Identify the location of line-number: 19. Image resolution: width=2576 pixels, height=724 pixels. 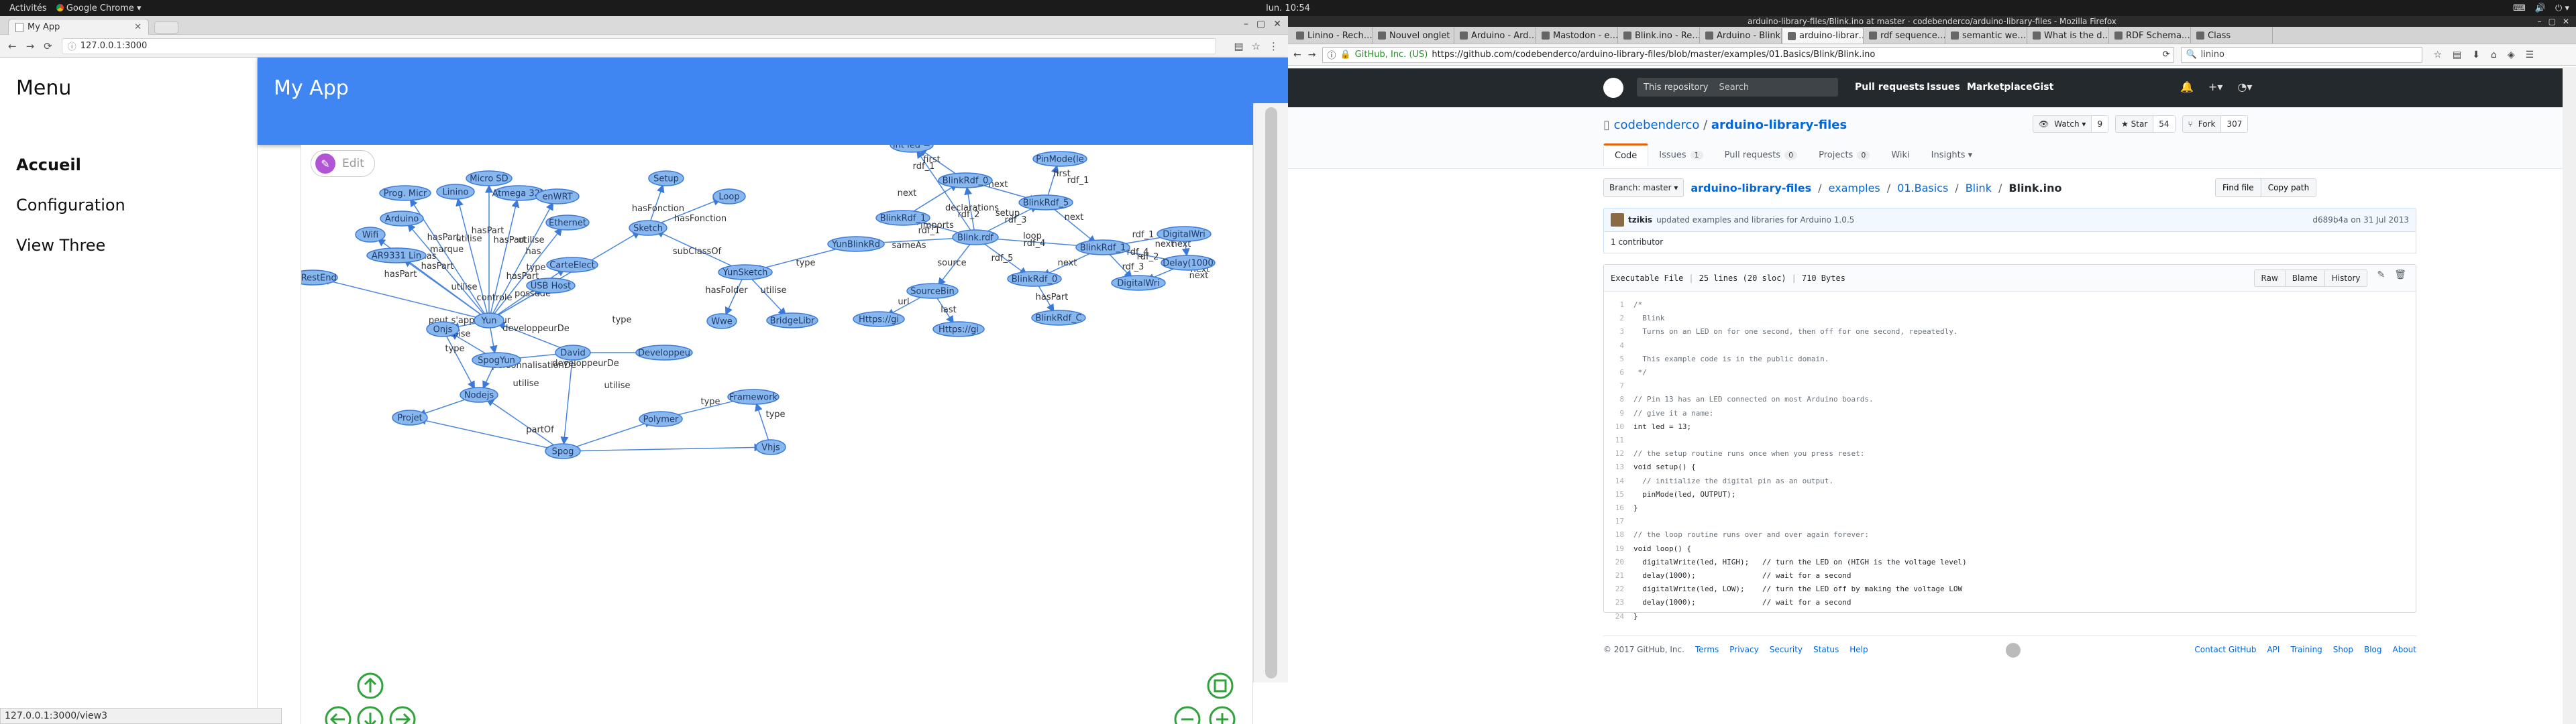
(1618, 549).